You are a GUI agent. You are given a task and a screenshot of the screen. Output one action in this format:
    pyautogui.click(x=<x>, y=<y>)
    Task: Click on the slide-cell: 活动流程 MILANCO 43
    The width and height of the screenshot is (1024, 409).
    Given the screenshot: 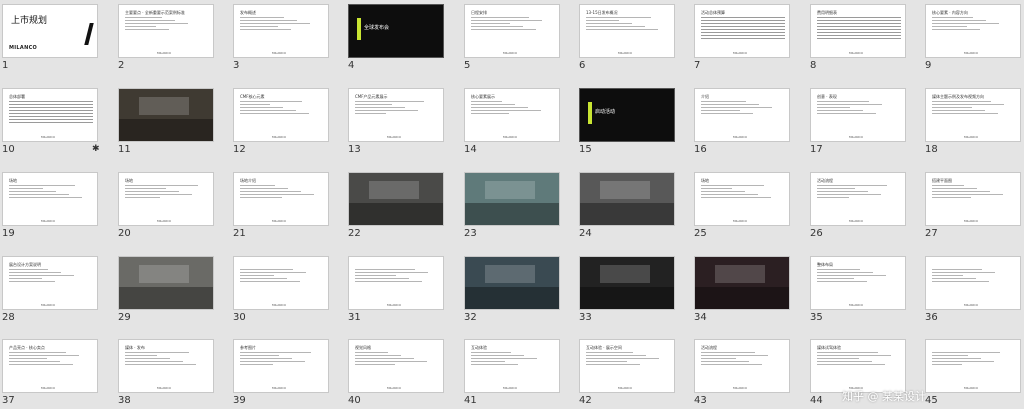 What is the action you would take?
    pyautogui.click(x=742, y=374)
    